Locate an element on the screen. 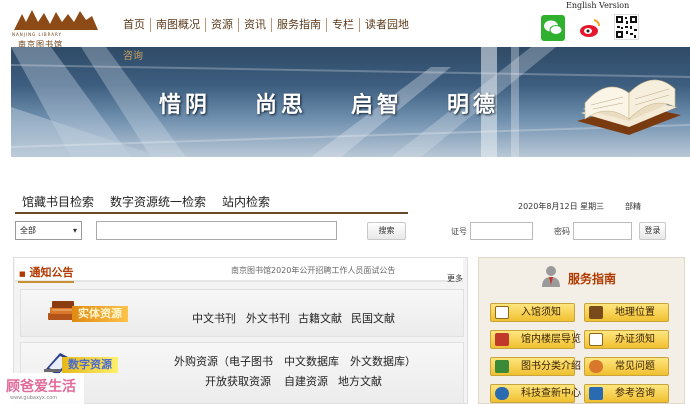  service-label: 科技查新中心 is located at coordinates (551, 393).